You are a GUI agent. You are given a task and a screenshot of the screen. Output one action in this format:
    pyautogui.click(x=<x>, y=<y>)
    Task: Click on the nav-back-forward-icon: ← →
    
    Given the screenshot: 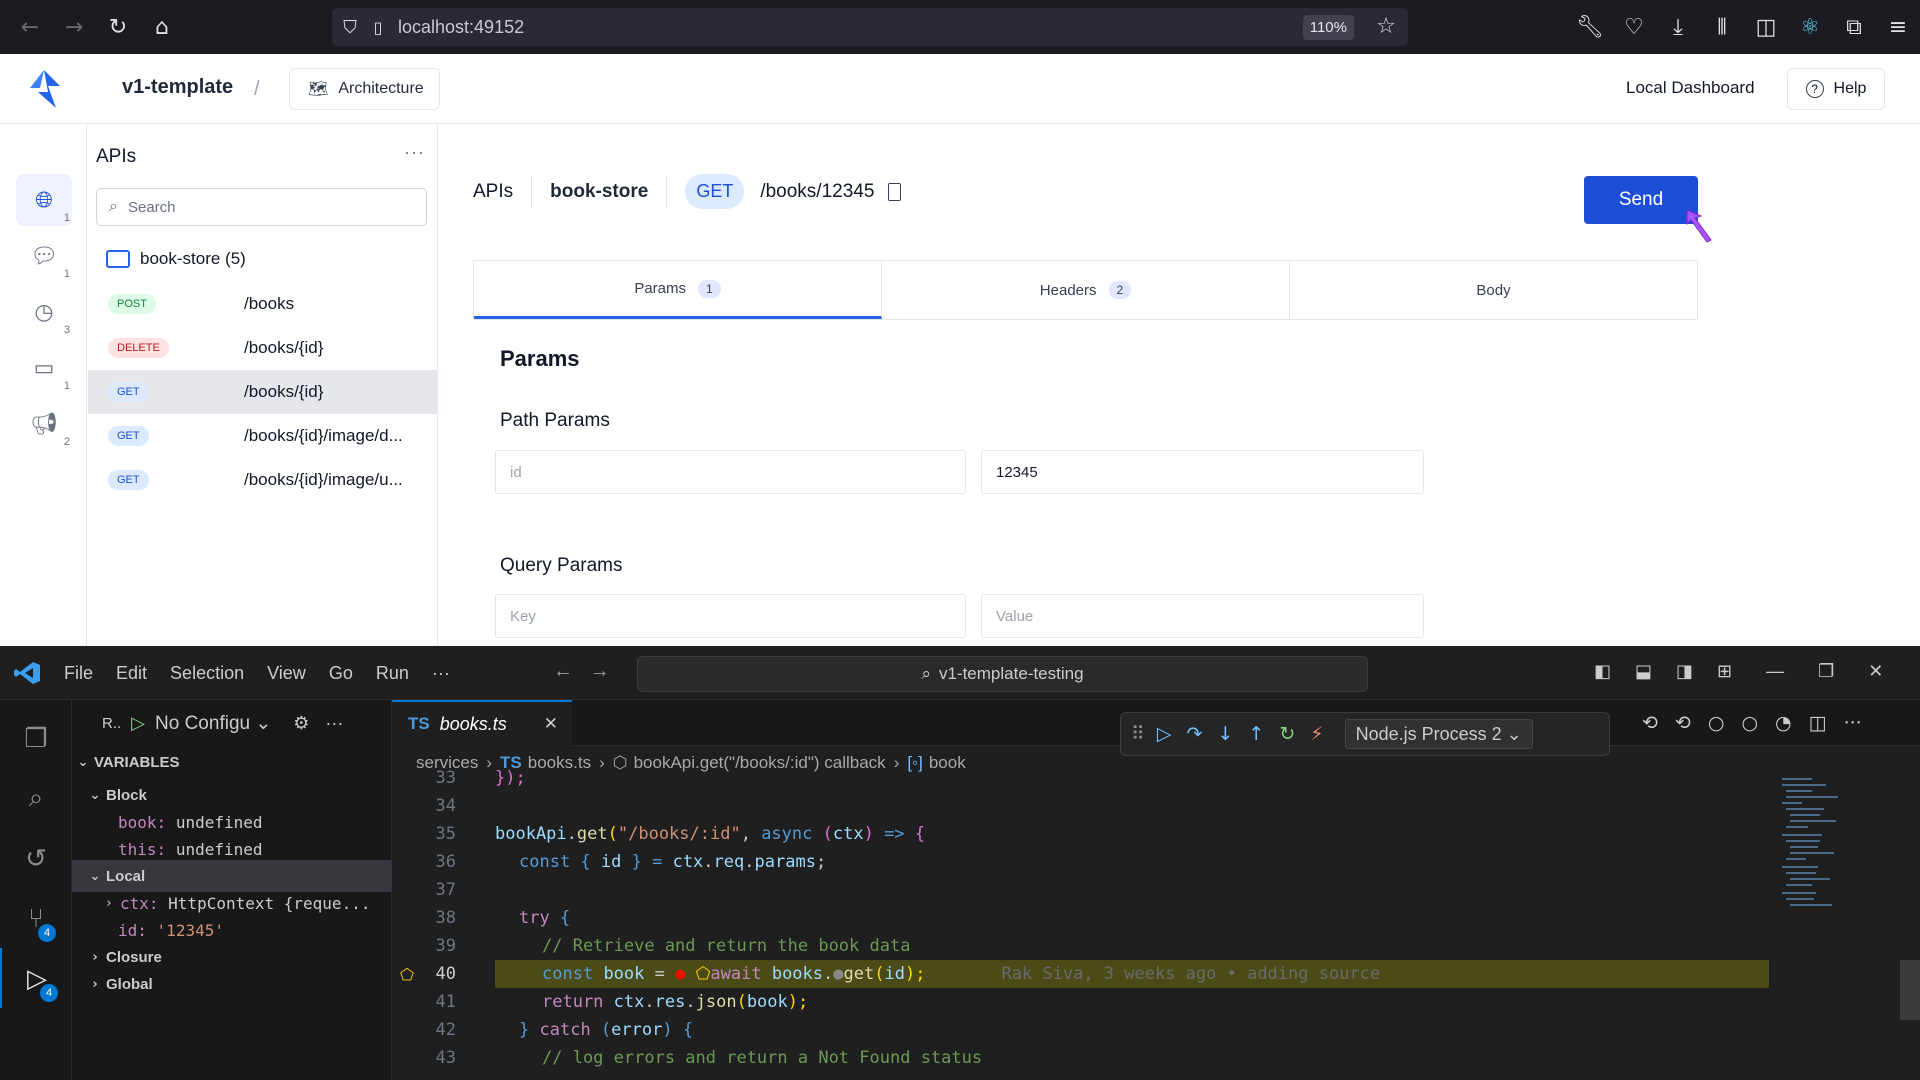 What is the action you would take?
    pyautogui.click(x=581, y=671)
    